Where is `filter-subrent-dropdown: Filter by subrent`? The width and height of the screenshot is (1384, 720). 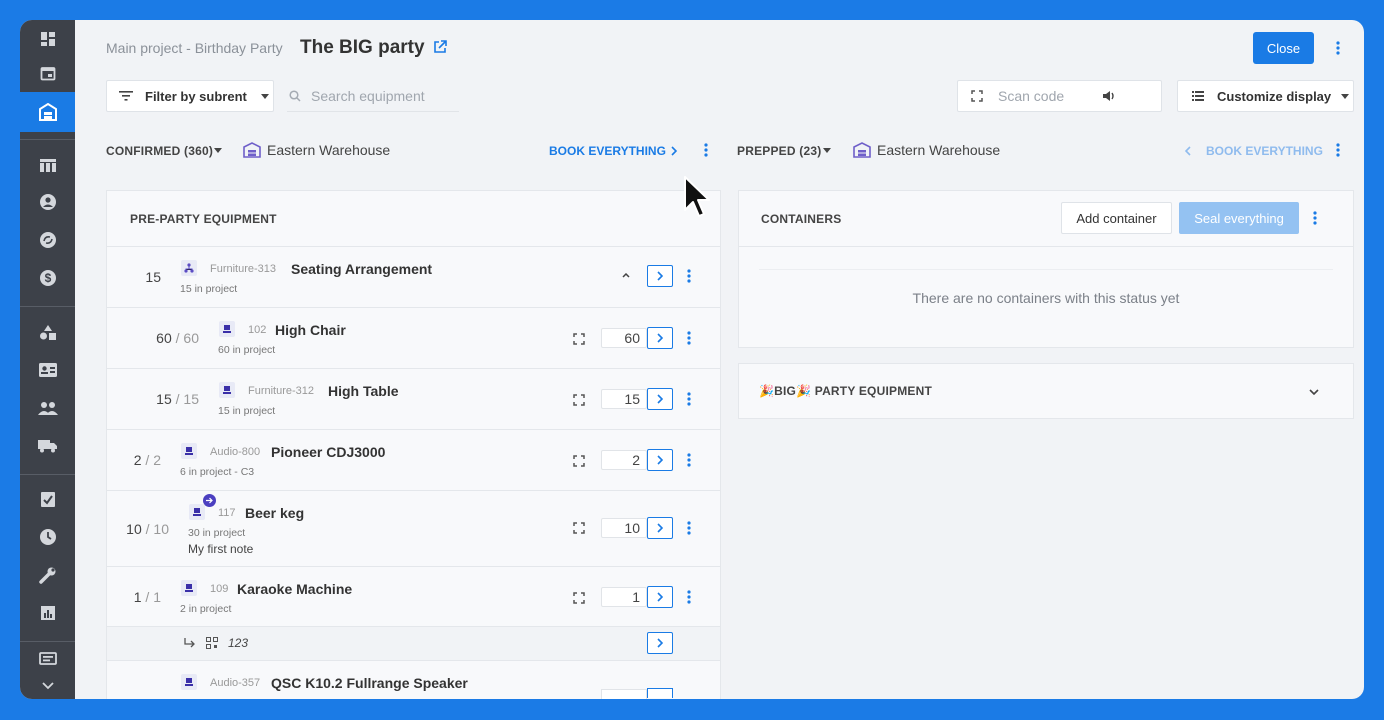 filter-subrent-dropdown: Filter by subrent is located at coordinates (190, 96).